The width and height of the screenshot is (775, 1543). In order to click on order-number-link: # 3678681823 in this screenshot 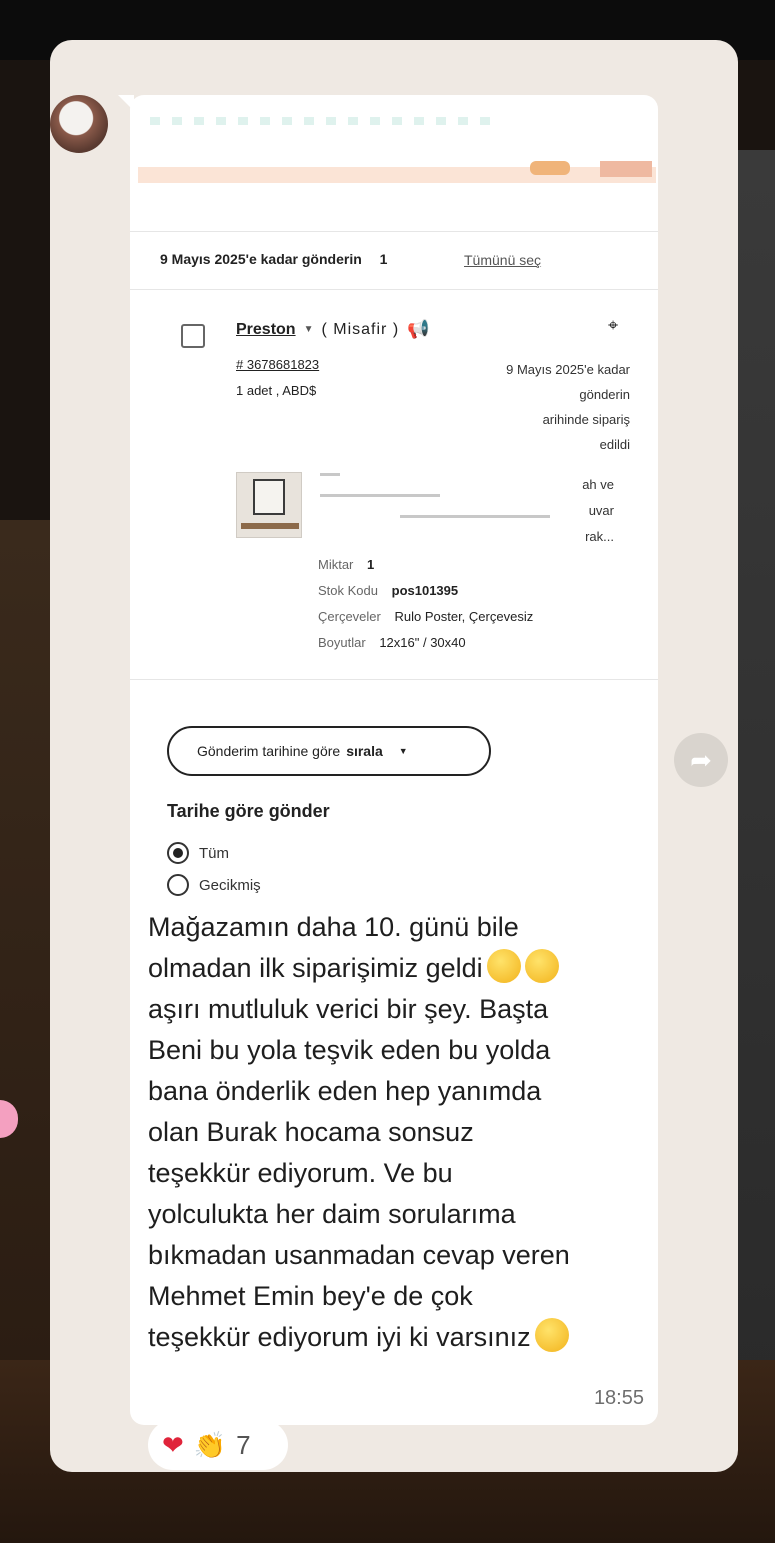, I will do `click(277, 364)`.